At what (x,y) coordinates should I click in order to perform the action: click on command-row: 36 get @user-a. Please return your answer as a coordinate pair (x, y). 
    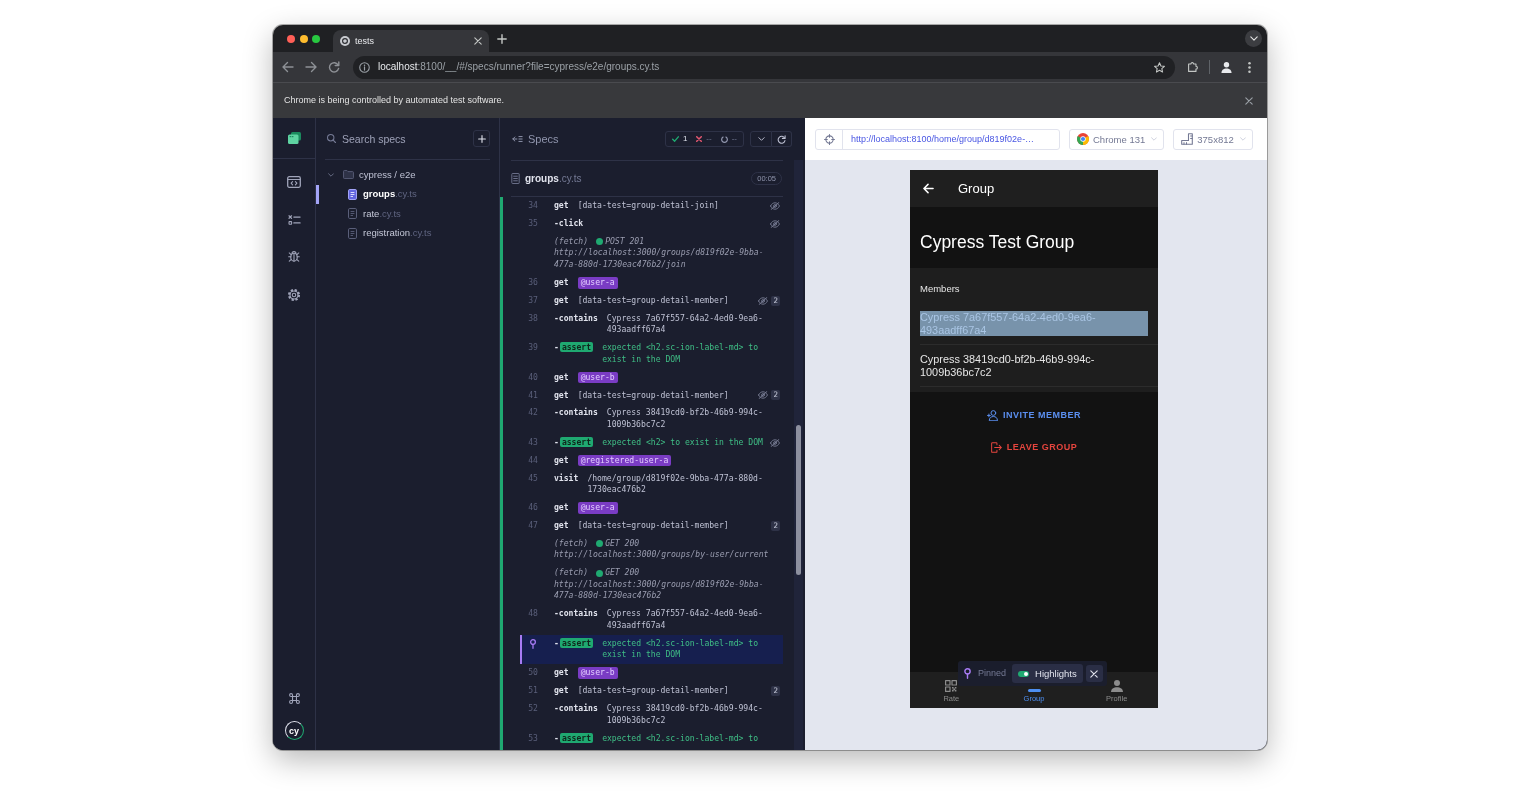
    Looking at the image, I should click on (651, 282).